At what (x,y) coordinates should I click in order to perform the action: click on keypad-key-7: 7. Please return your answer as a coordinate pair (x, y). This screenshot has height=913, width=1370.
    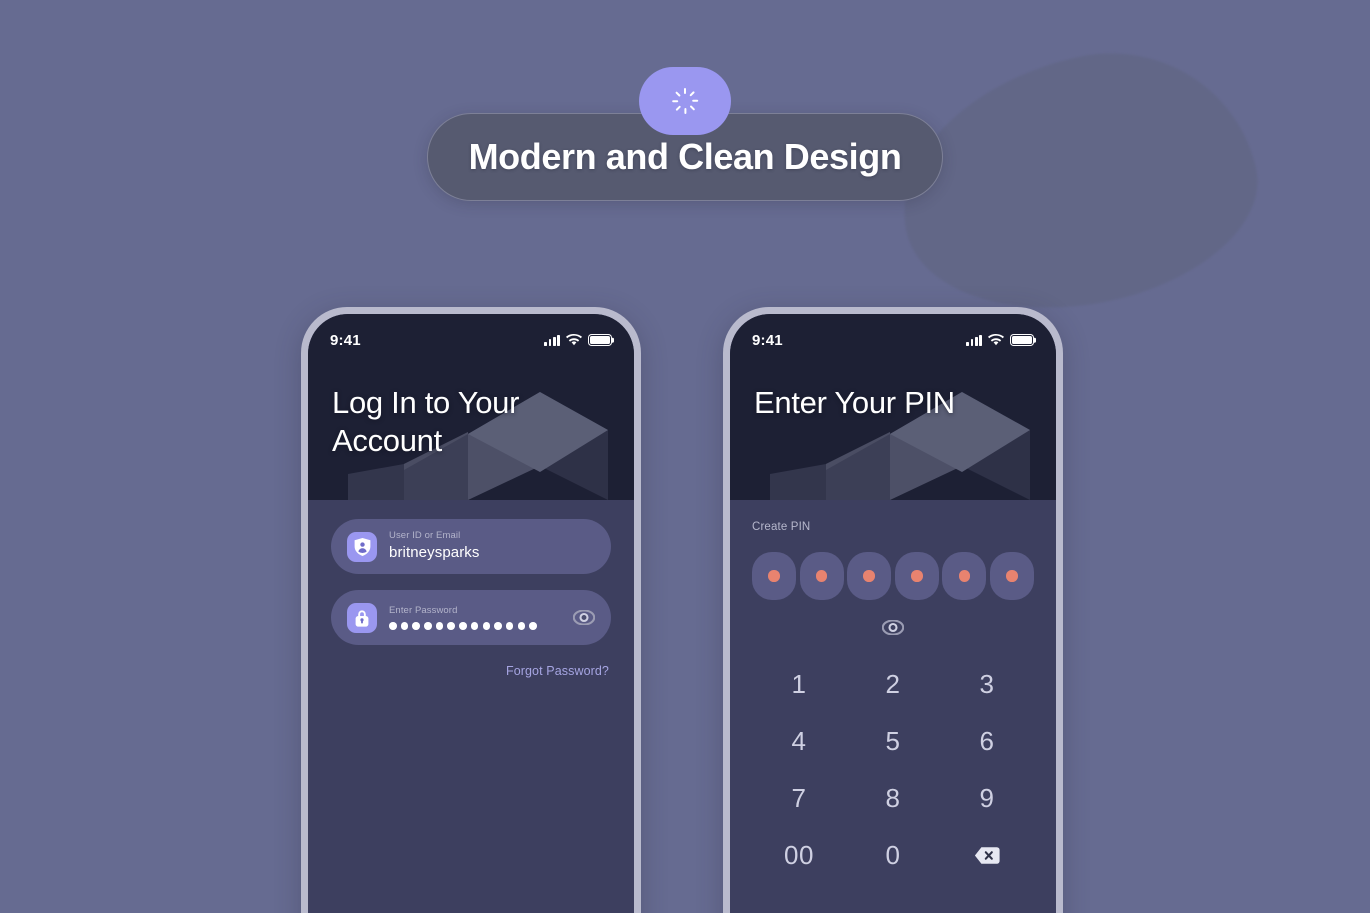
    Looking at the image, I should click on (799, 798).